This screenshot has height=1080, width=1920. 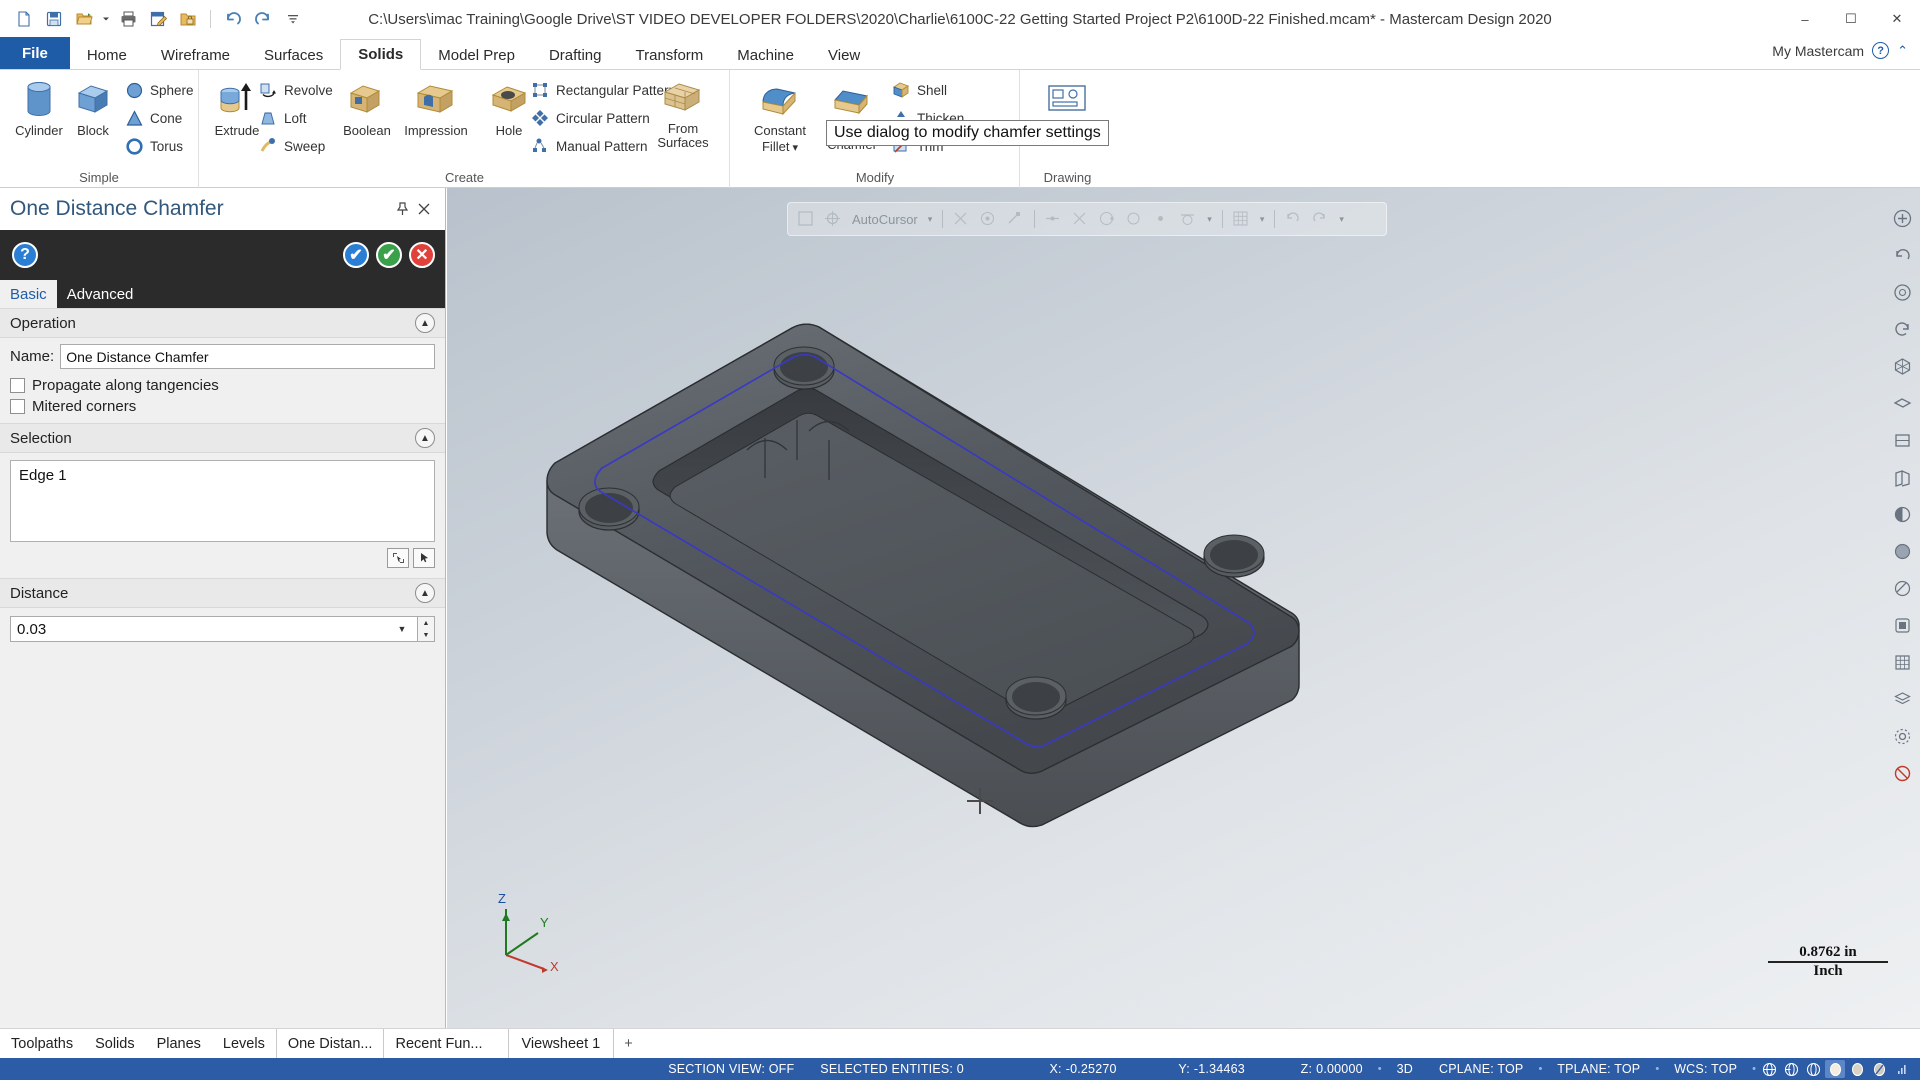 What do you see at coordinates (1902, 255) in the screenshot?
I see `unzoom-icon` at bounding box center [1902, 255].